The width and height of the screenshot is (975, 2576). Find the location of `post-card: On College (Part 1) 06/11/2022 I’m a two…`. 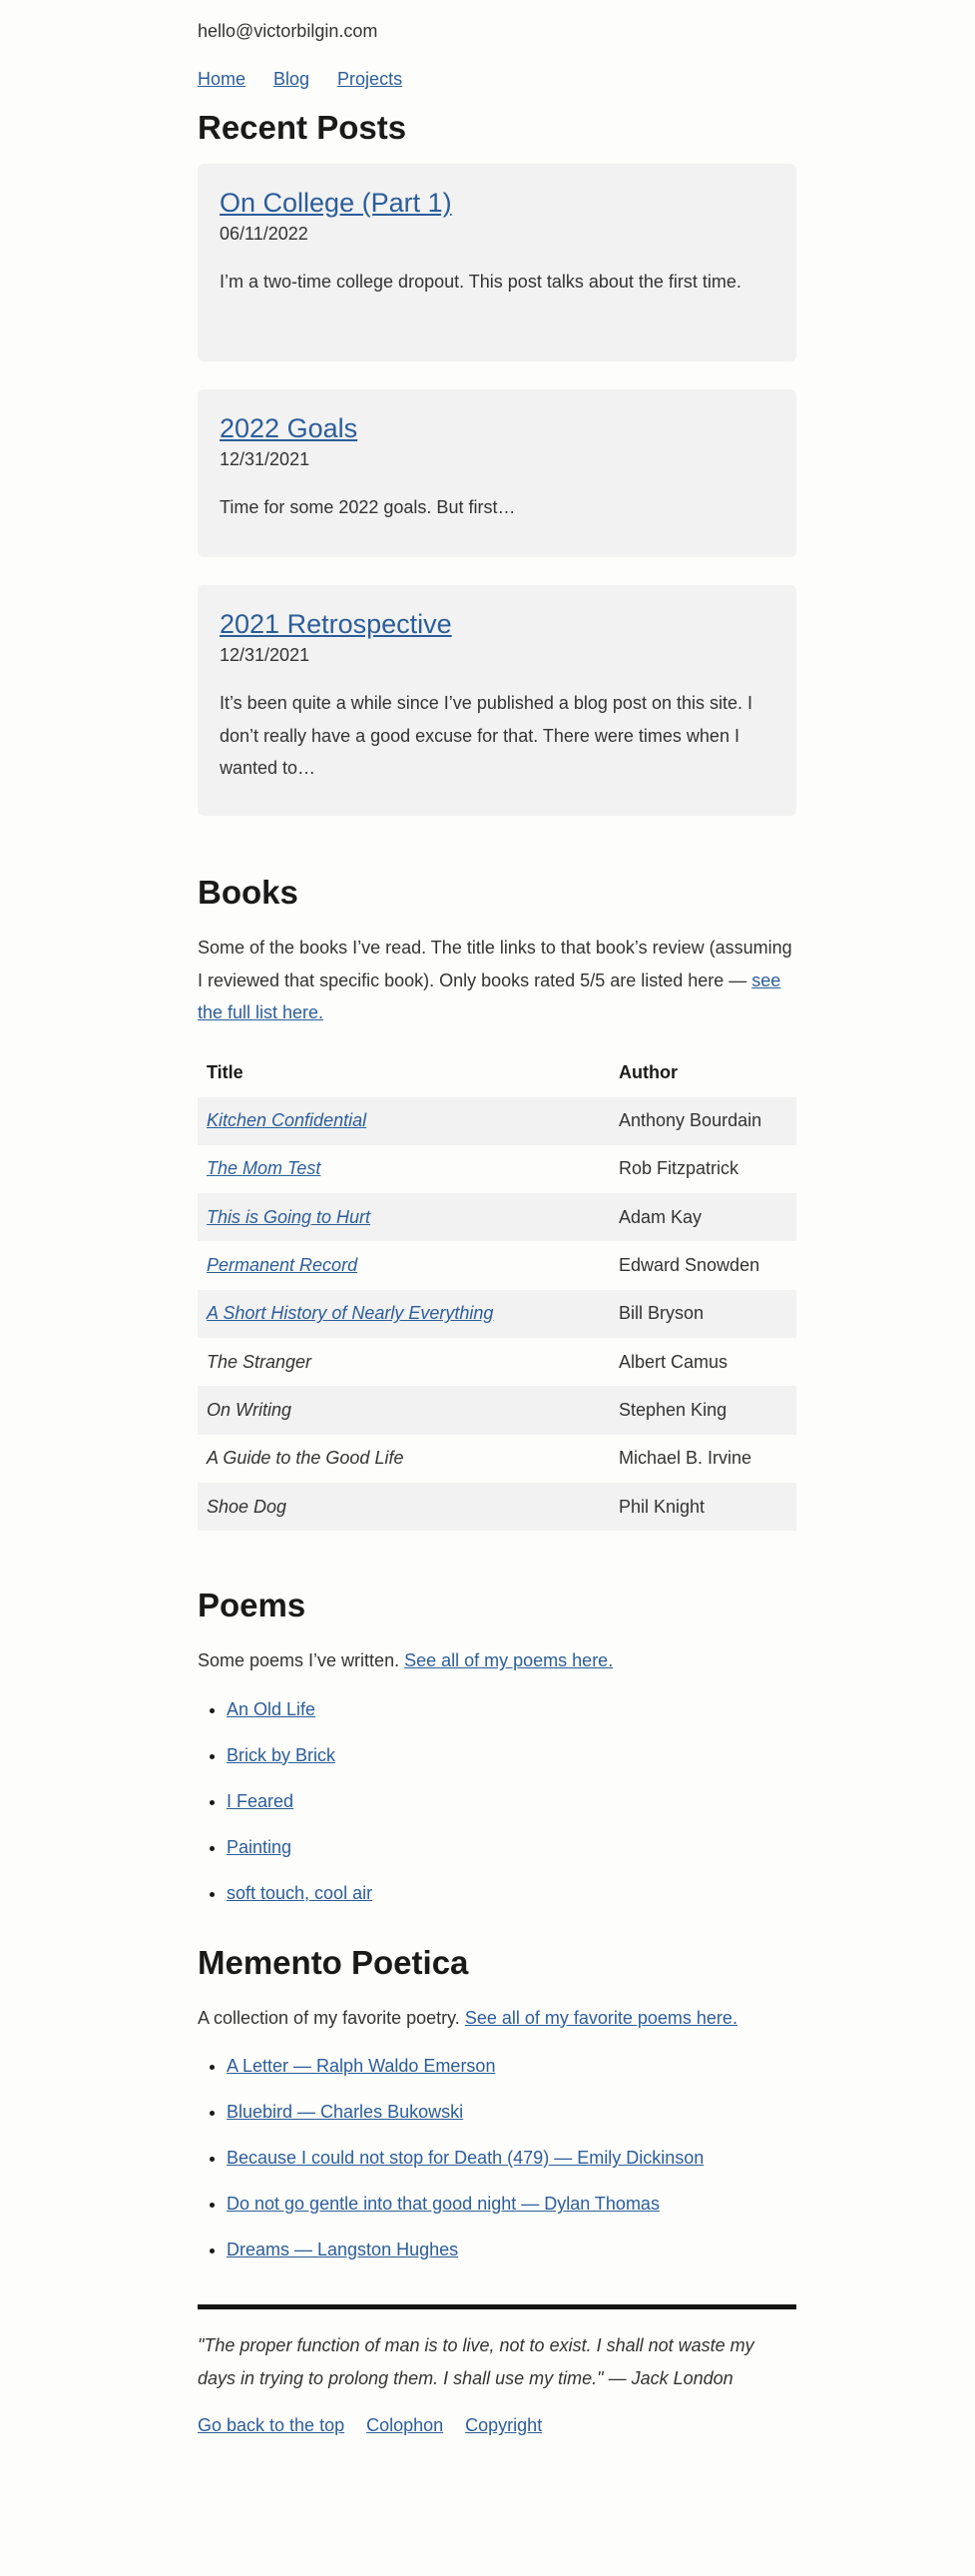

post-card: On College (Part 1) 06/11/2022 I’m a two… is located at coordinates (497, 262).